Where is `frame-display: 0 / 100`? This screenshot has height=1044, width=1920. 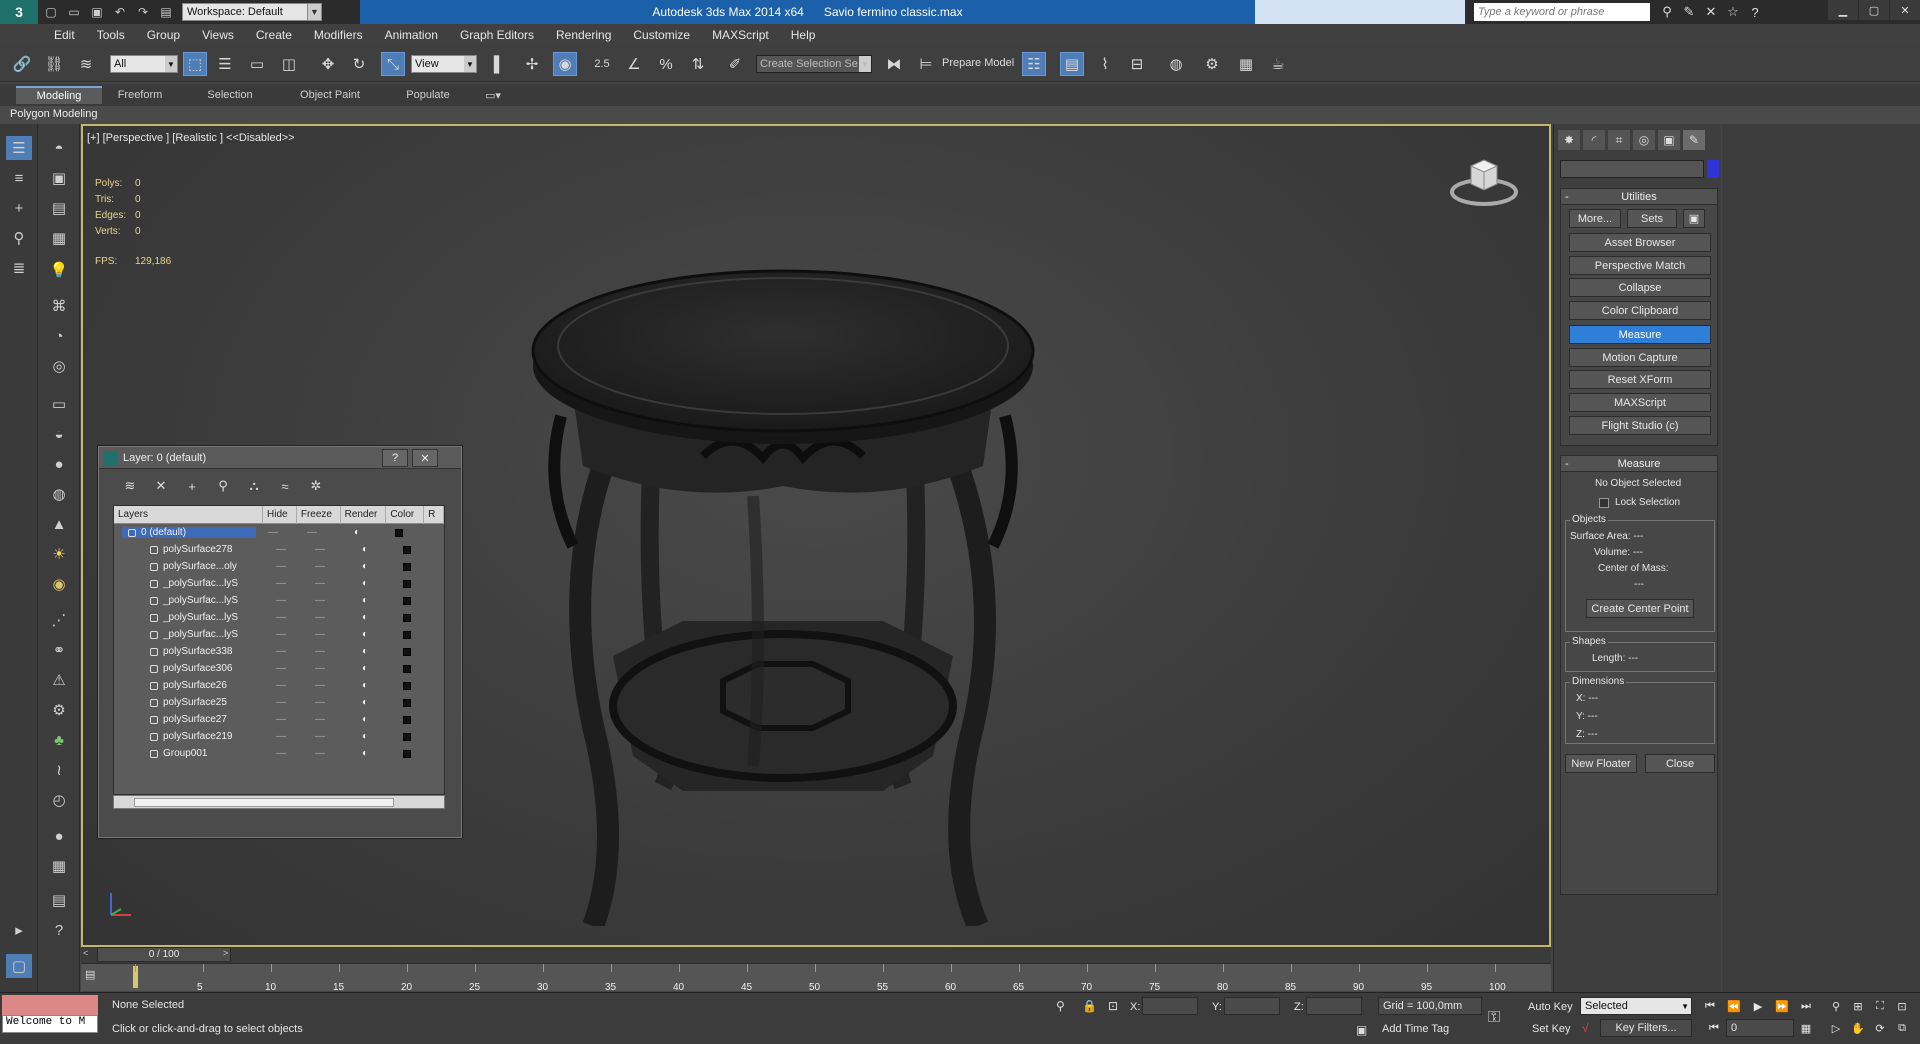
frame-display: 0 / 100 is located at coordinates (164, 954).